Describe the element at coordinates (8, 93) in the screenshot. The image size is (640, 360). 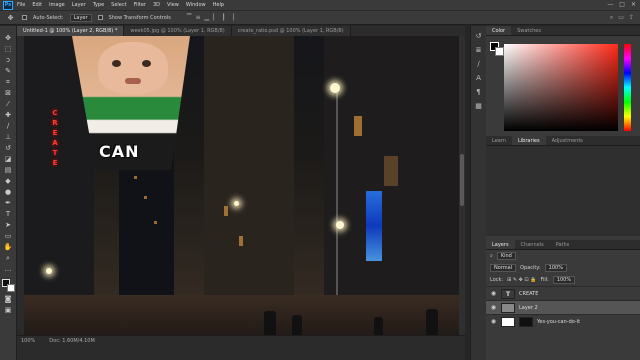
I see `frame-icon: ⊠` at that location.